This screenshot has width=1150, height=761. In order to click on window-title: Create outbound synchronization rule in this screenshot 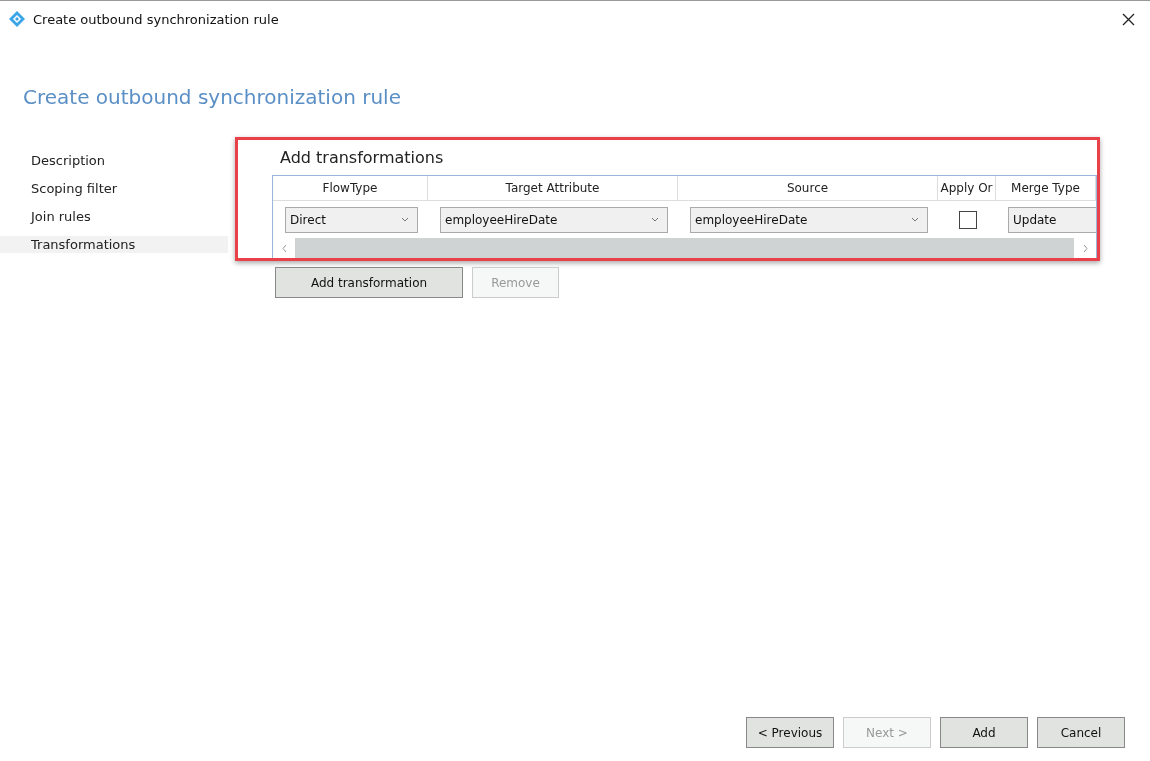, I will do `click(156, 19)`.